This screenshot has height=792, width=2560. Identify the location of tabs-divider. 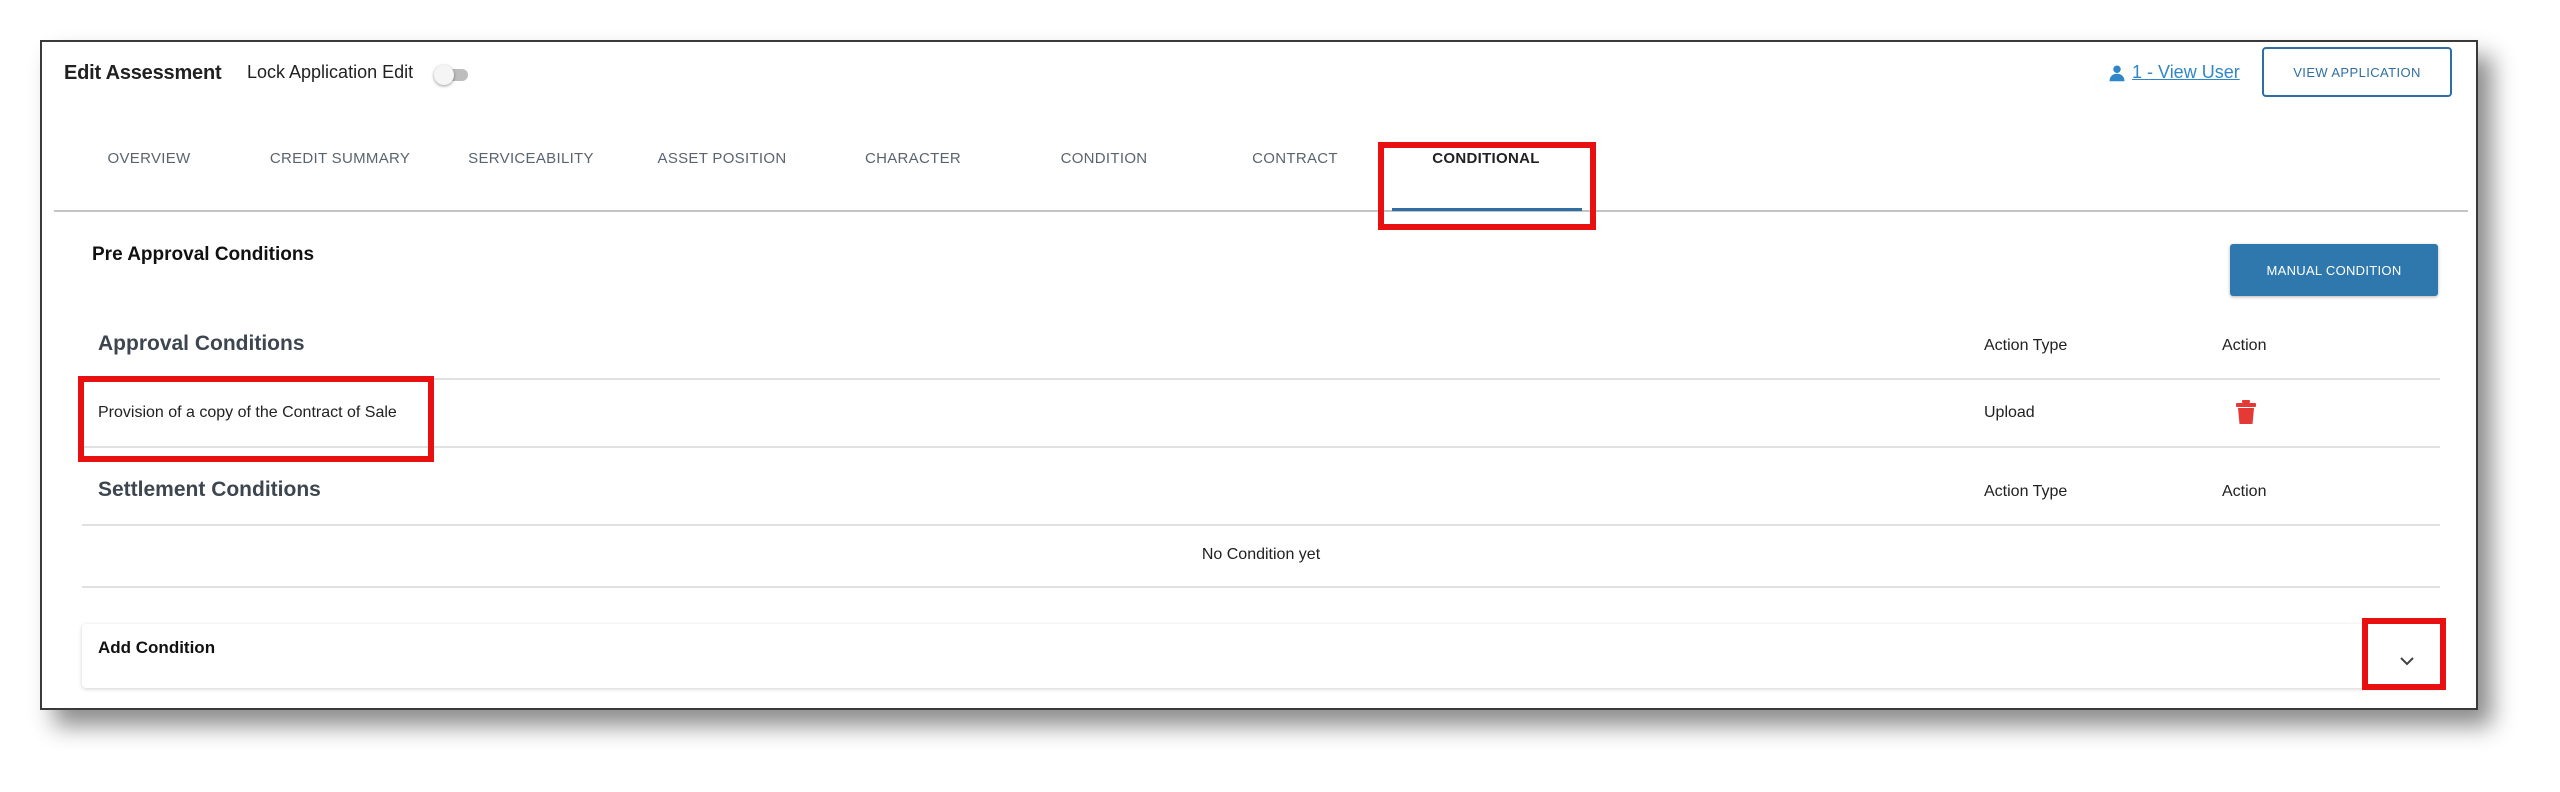
(1261, 211).